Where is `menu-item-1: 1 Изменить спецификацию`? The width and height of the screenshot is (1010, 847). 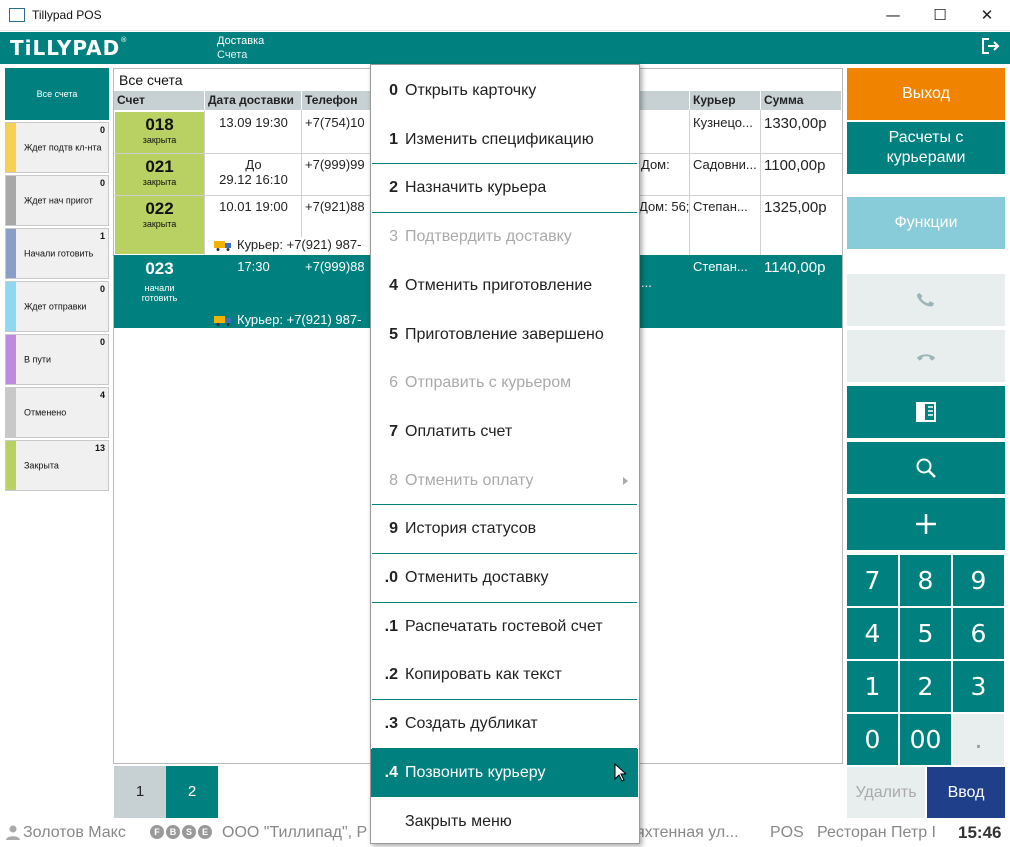
menu-item-1: 1 Изменить спецификацию is located at coordinates (504, 140).